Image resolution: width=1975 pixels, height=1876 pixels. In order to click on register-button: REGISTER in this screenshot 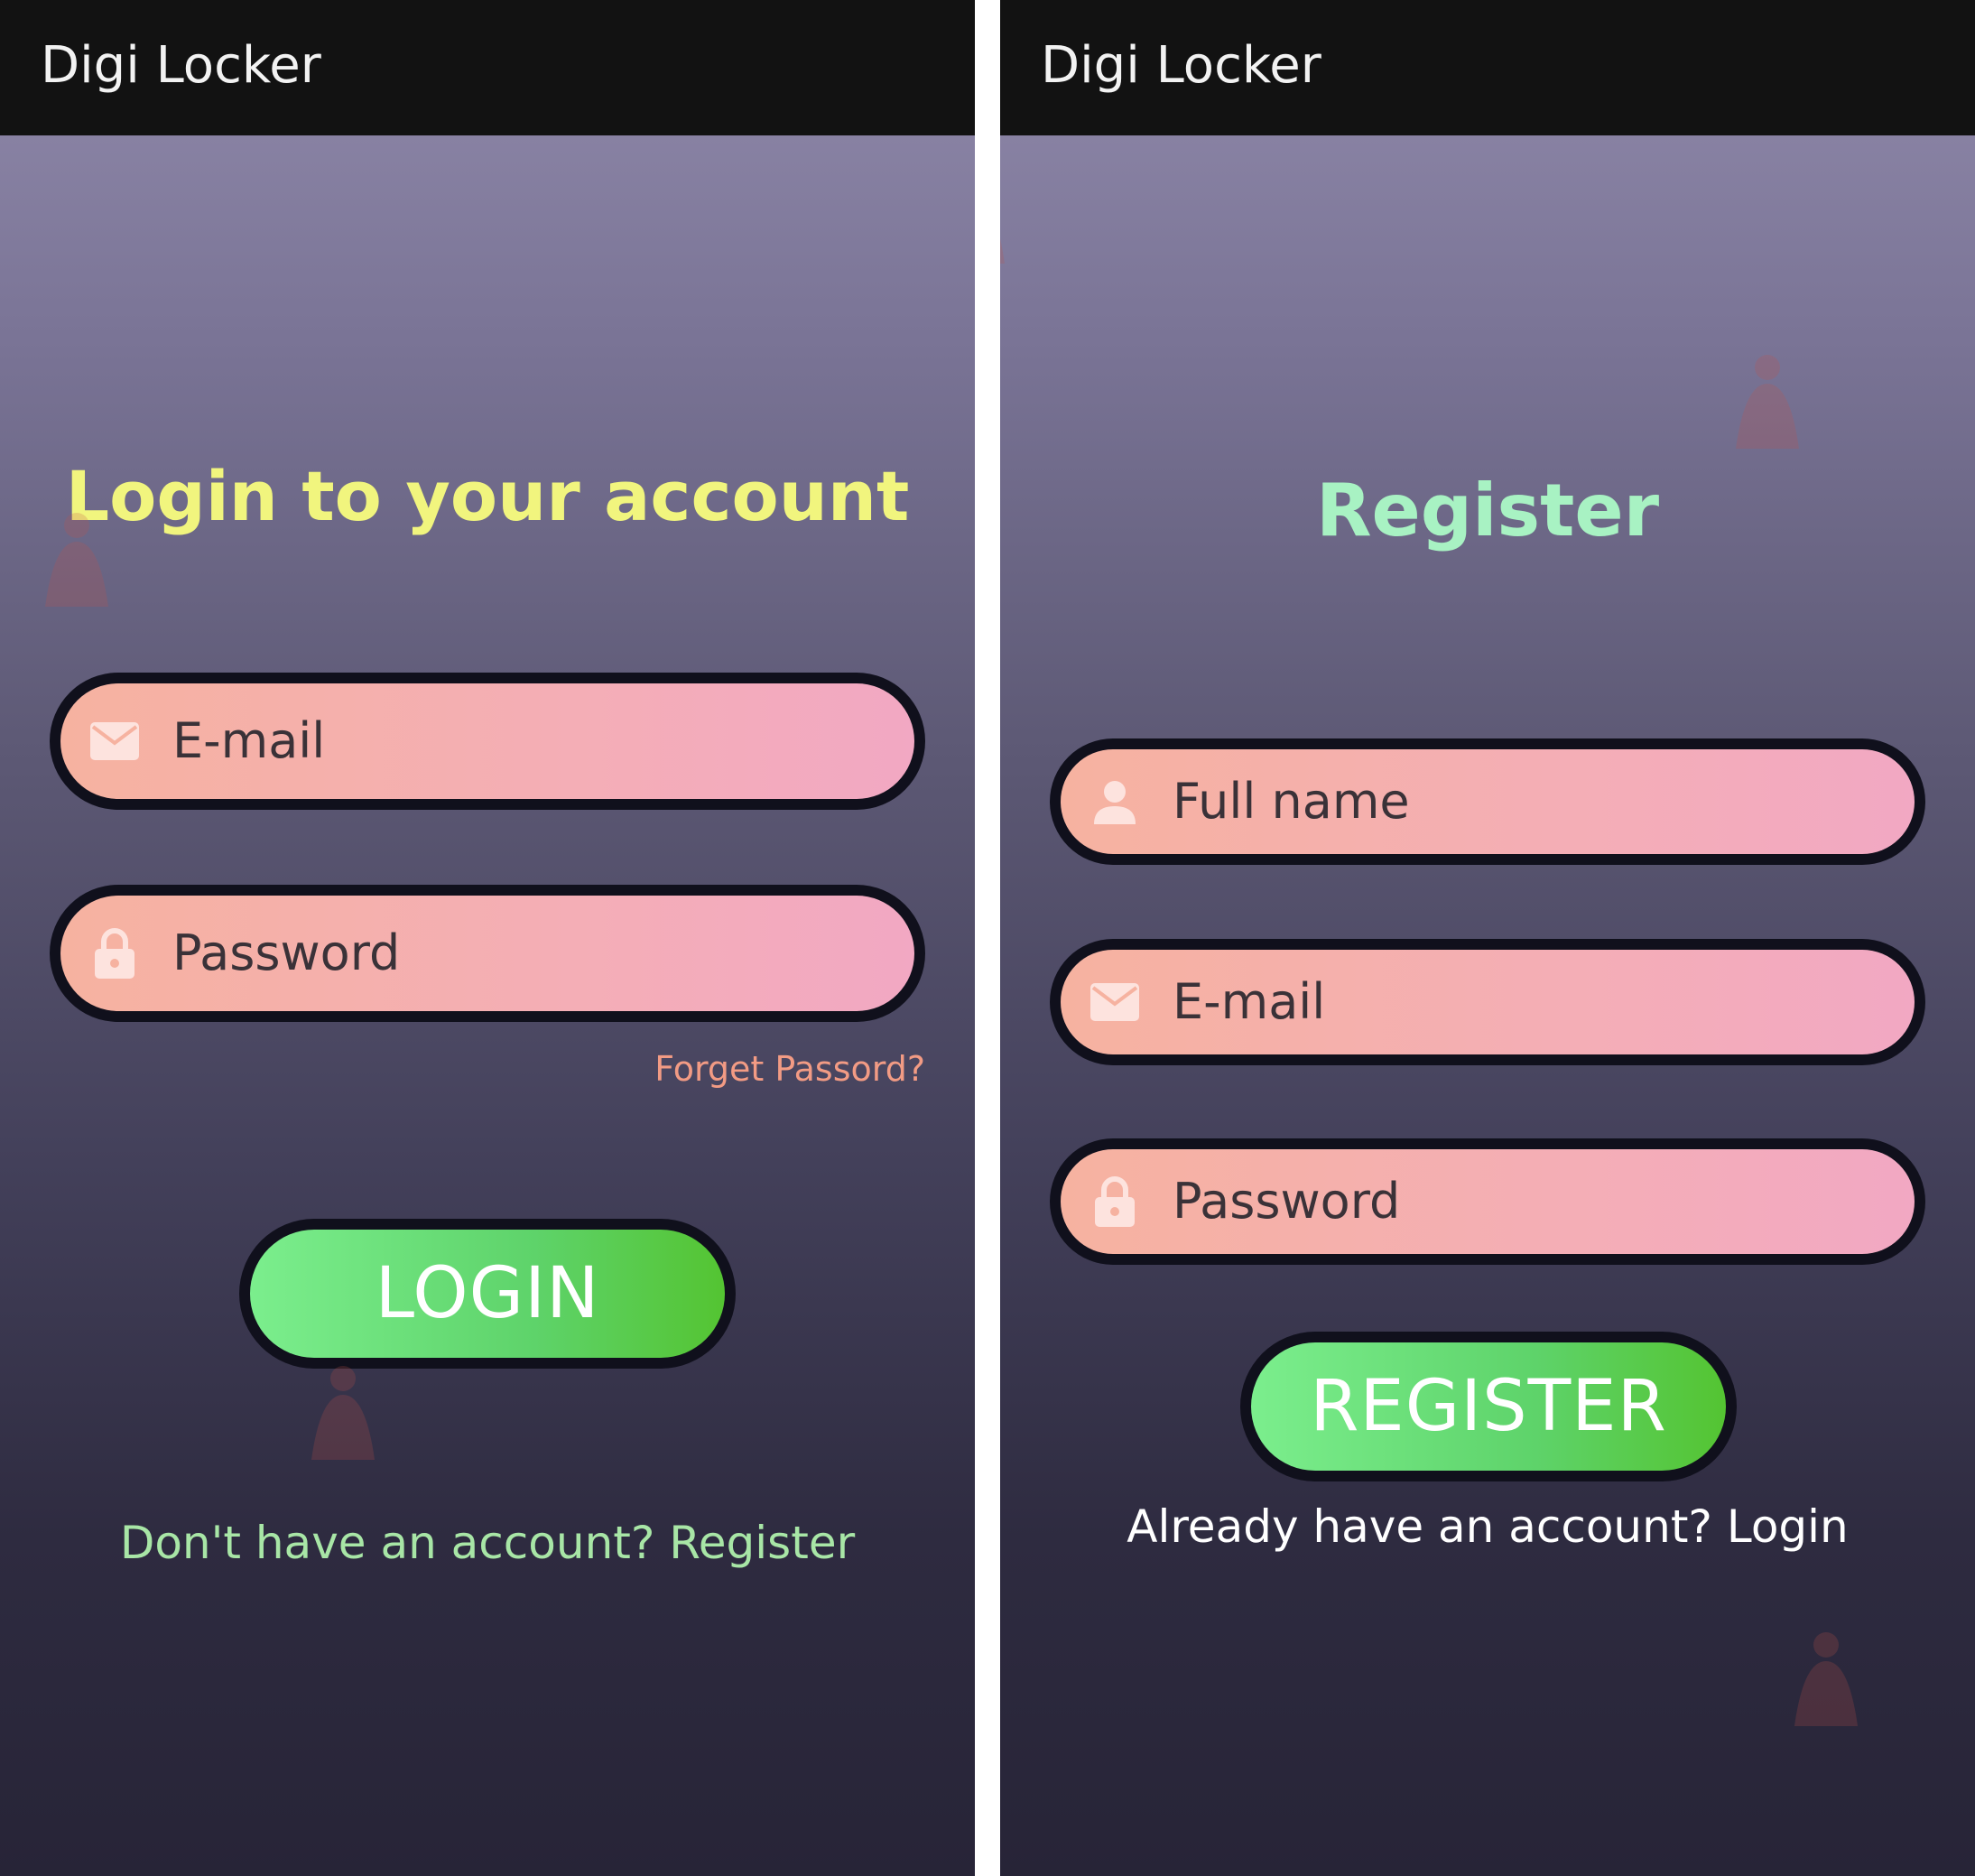, I will do `click(1488, 1407)`.